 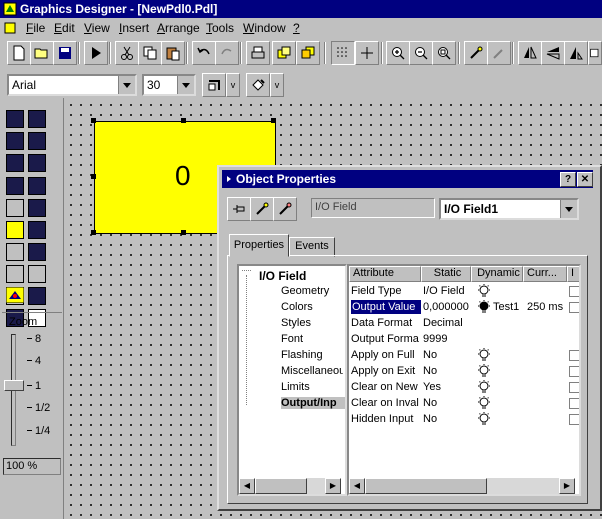 I want to click on line-style-button, so click(x=214, y=85).